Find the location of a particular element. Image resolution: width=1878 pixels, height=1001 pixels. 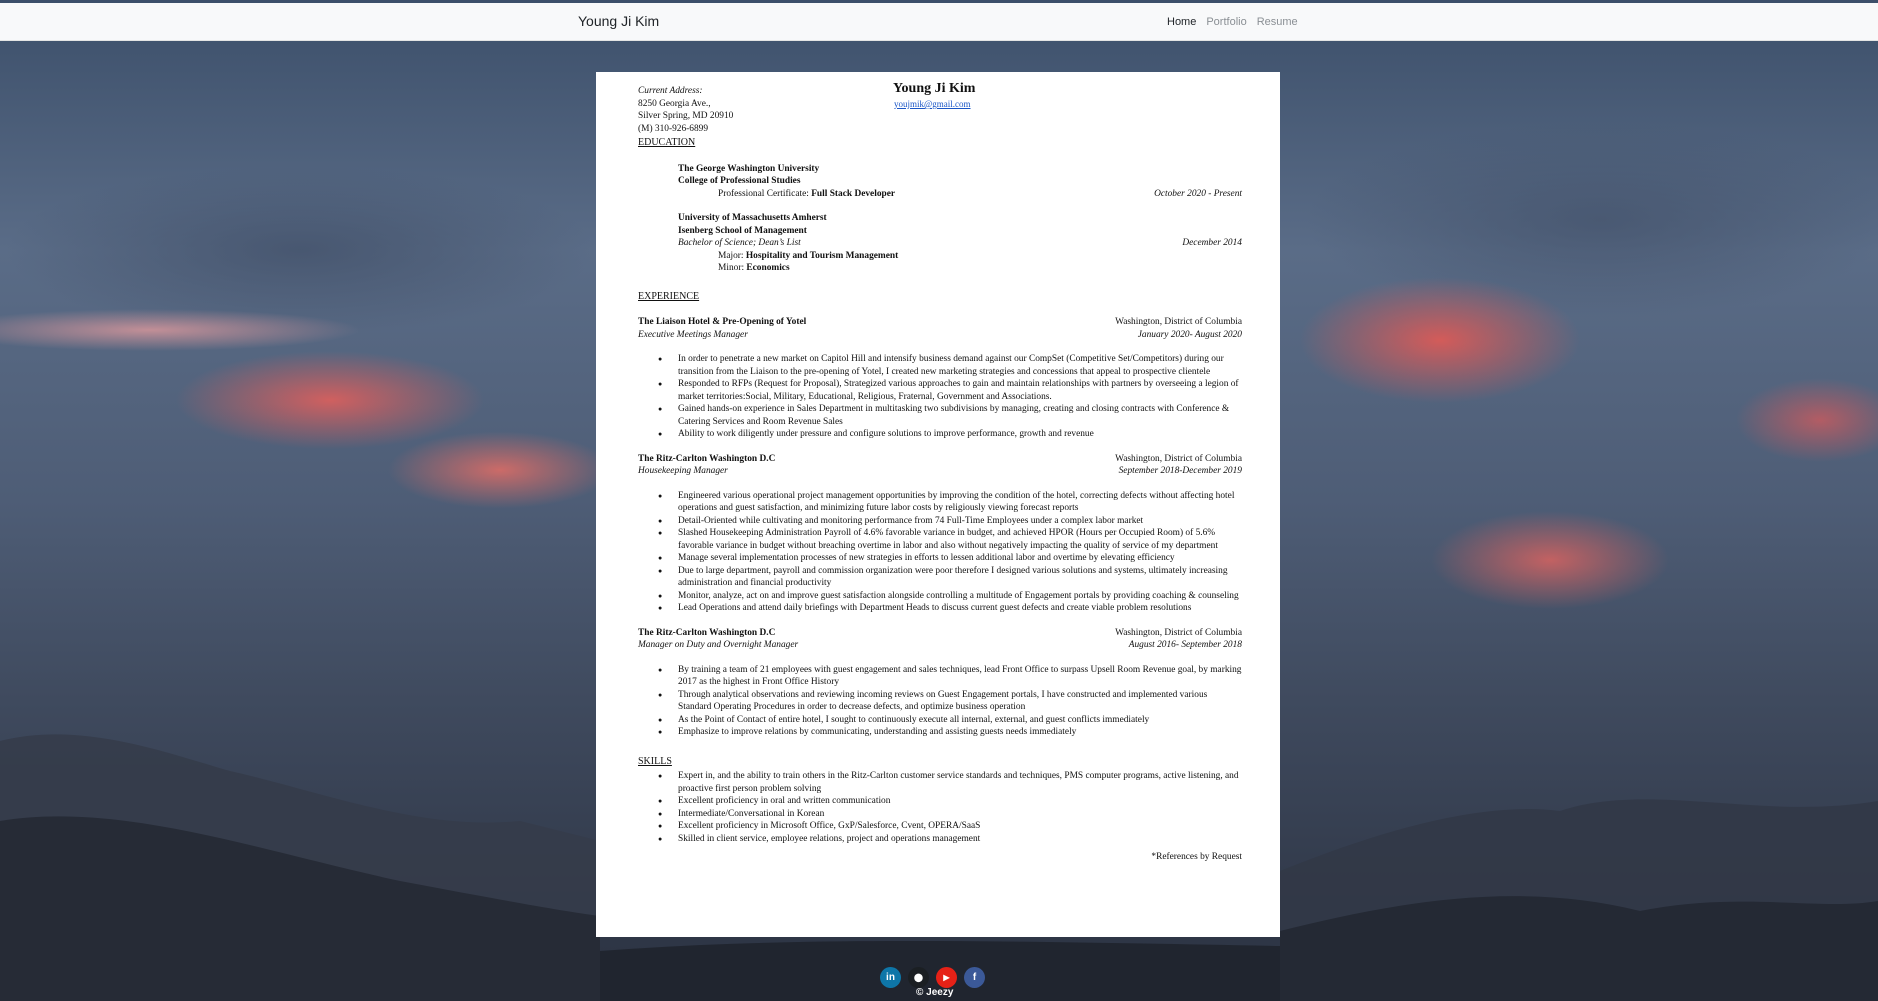

navbar: Young Ji Kim Home Portfolio Resume is located at coordinates (939, 22).